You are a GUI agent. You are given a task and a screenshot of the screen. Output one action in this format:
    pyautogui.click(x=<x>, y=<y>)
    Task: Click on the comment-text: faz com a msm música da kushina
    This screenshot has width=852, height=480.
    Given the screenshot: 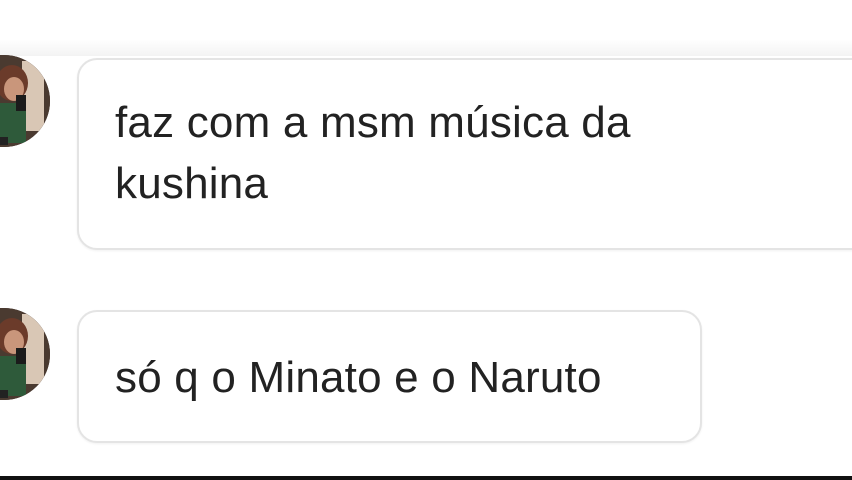 What is the action you would take?
    pyautogui.click(x=373, y=153)
    